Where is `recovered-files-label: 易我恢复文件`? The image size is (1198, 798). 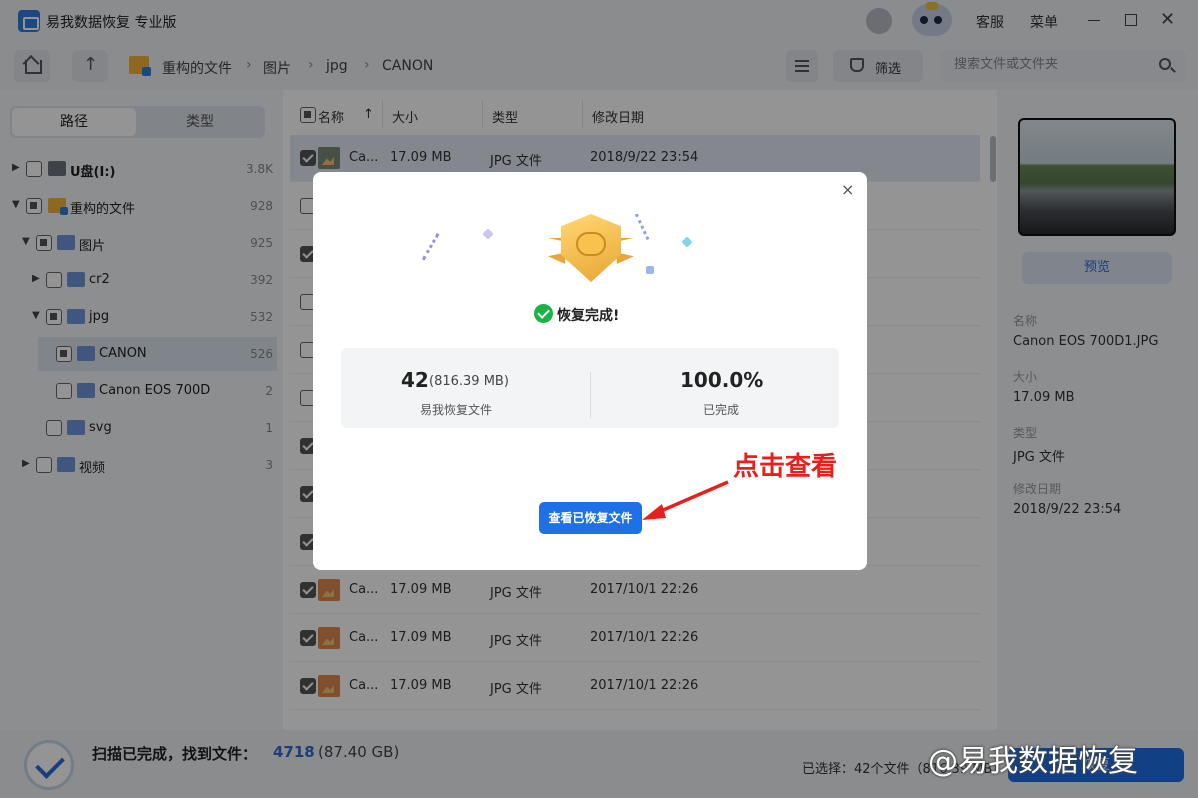
recovered-files-label: 易我恢复文件 is located at coordinates (456, 410).